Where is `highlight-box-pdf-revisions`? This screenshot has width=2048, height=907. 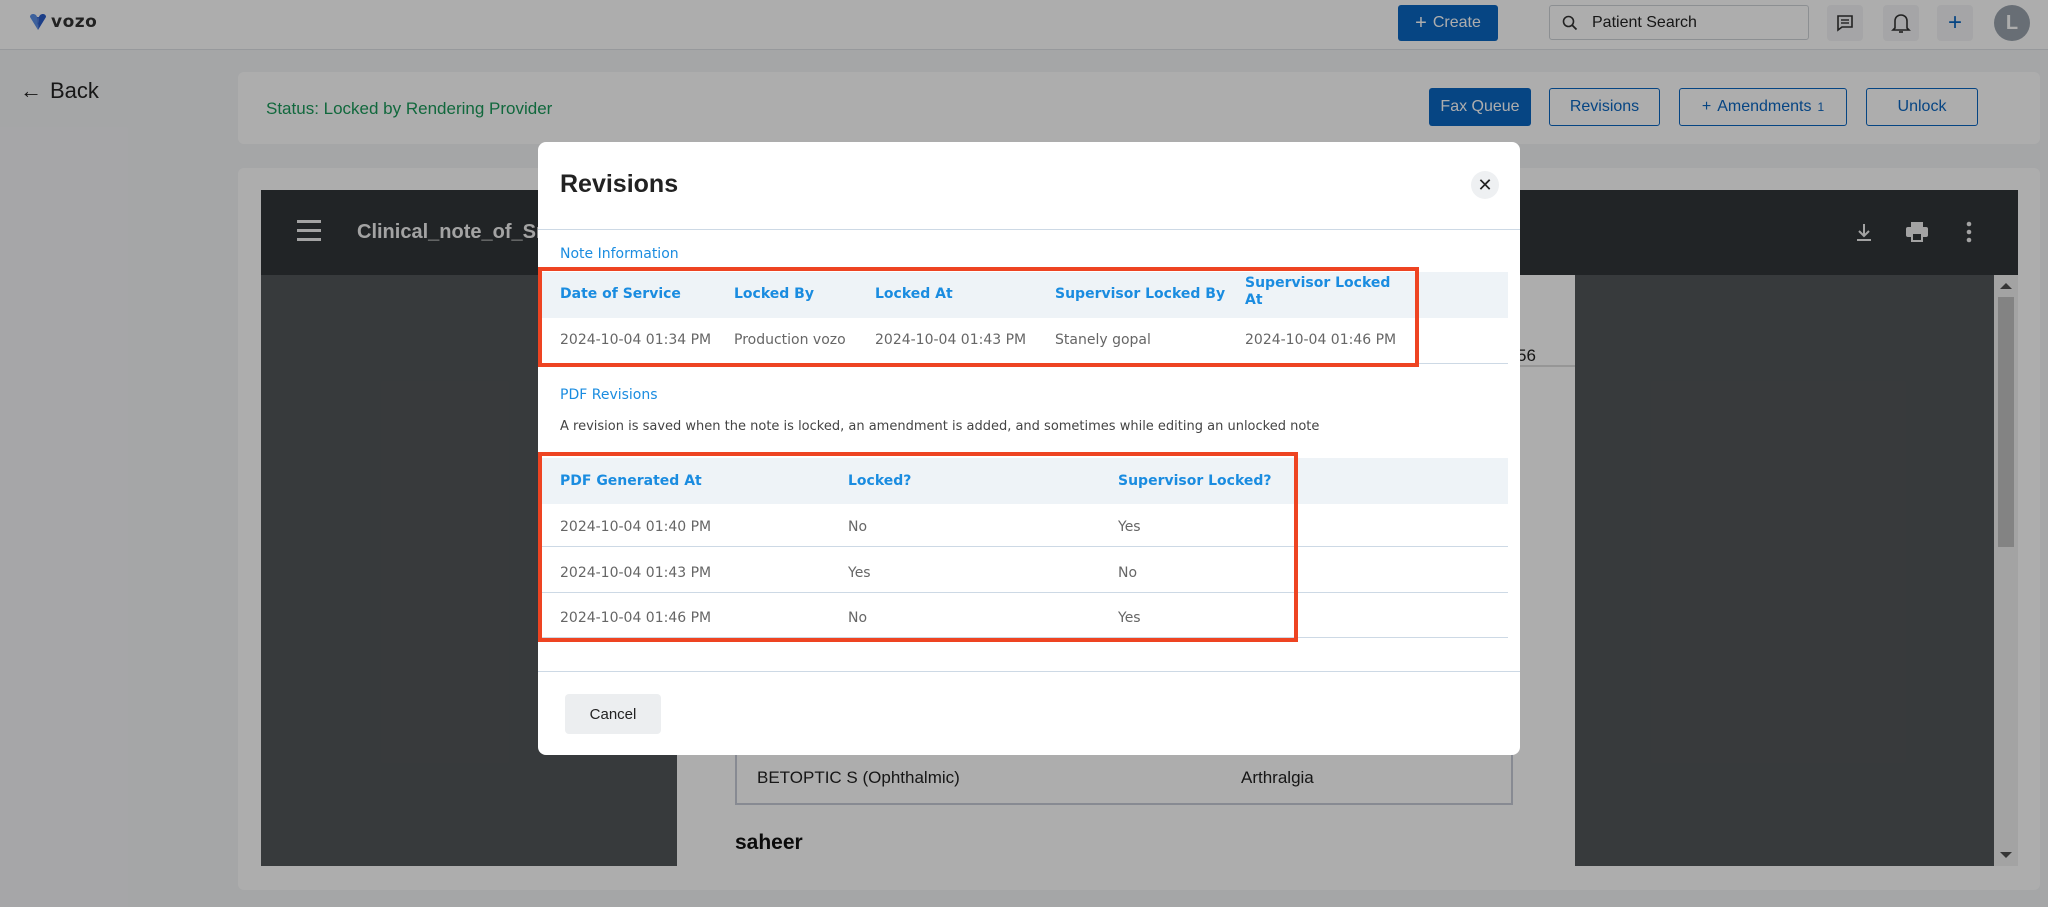
highlight-box-pdf-revisions is located at coordinates (918, 547).